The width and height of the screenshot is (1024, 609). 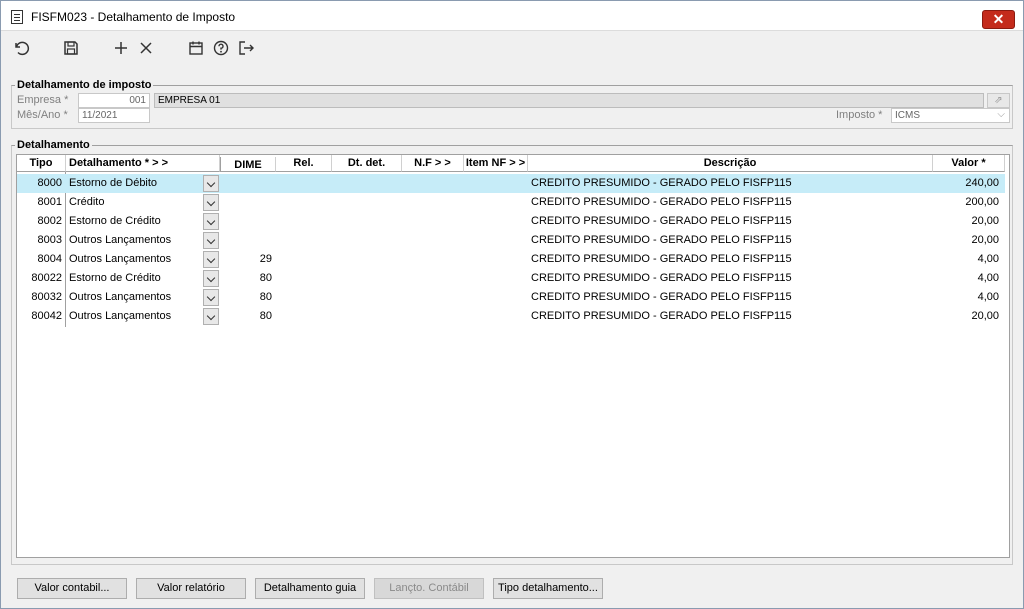 What do you see at coordinates (42, 115) in the screenshot?
I see `mes-ano-label: Mês/Ano *` at bounding box center [42, 115].